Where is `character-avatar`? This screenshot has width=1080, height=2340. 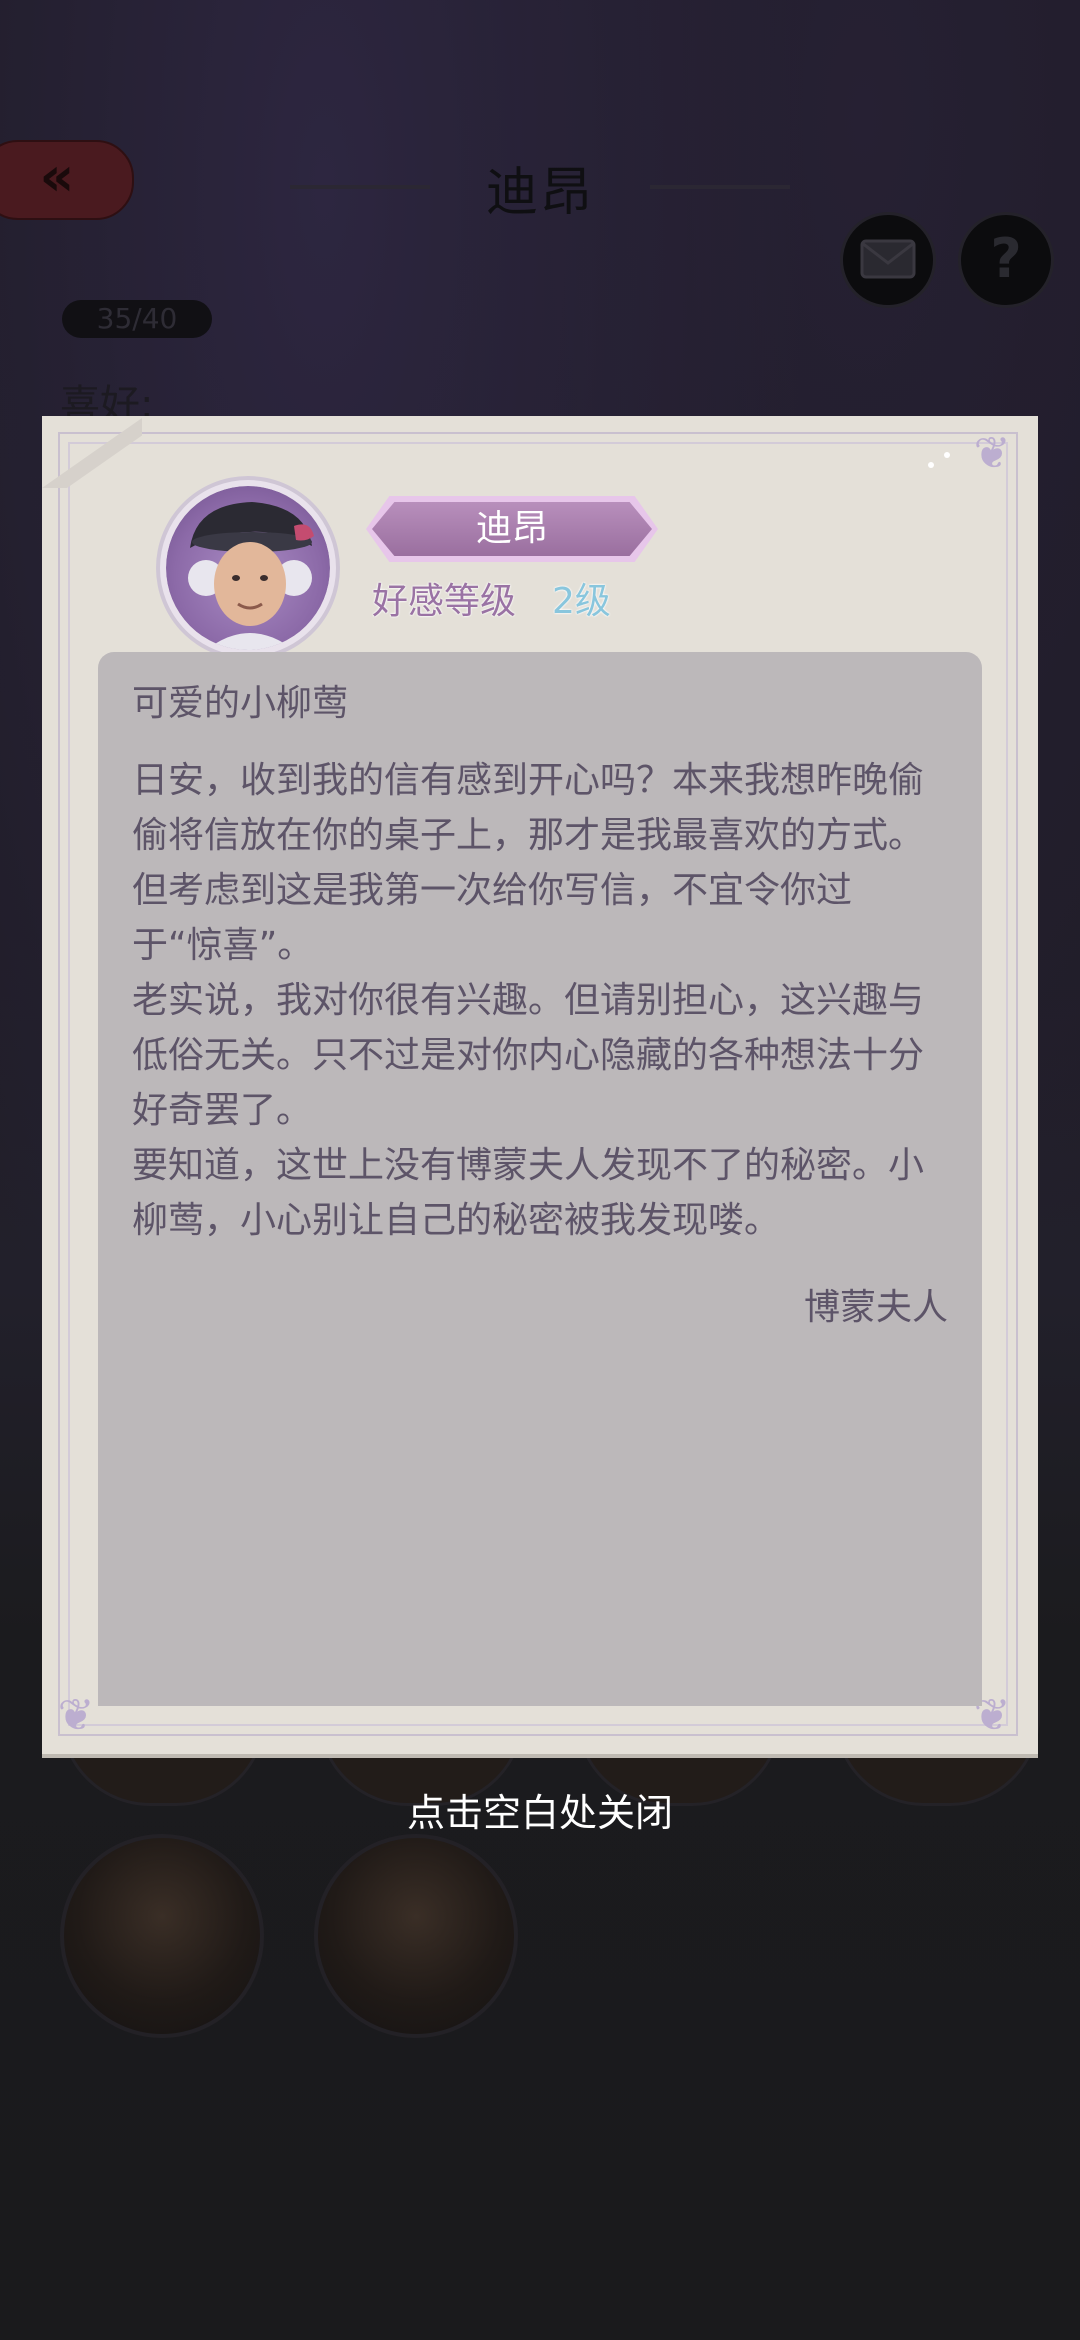
character-avatar is located at coordinates (248, 568).